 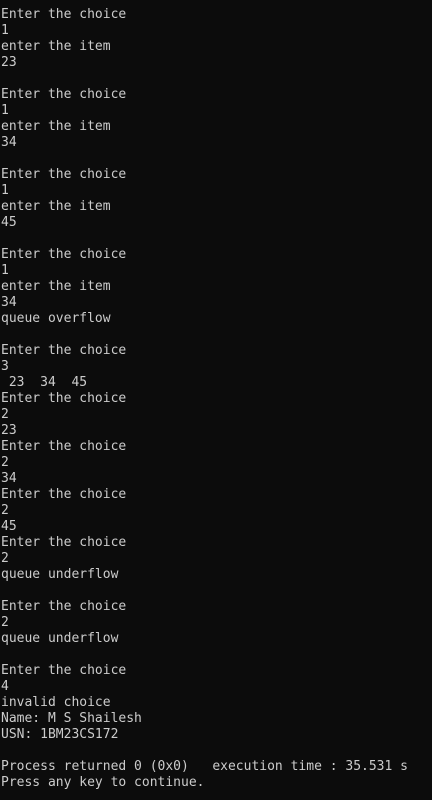 What do you see at coordinates (71, 718) in the screenshot?
I see `console-line: Name: M S Shailesh` at bounding box center [71, 718].